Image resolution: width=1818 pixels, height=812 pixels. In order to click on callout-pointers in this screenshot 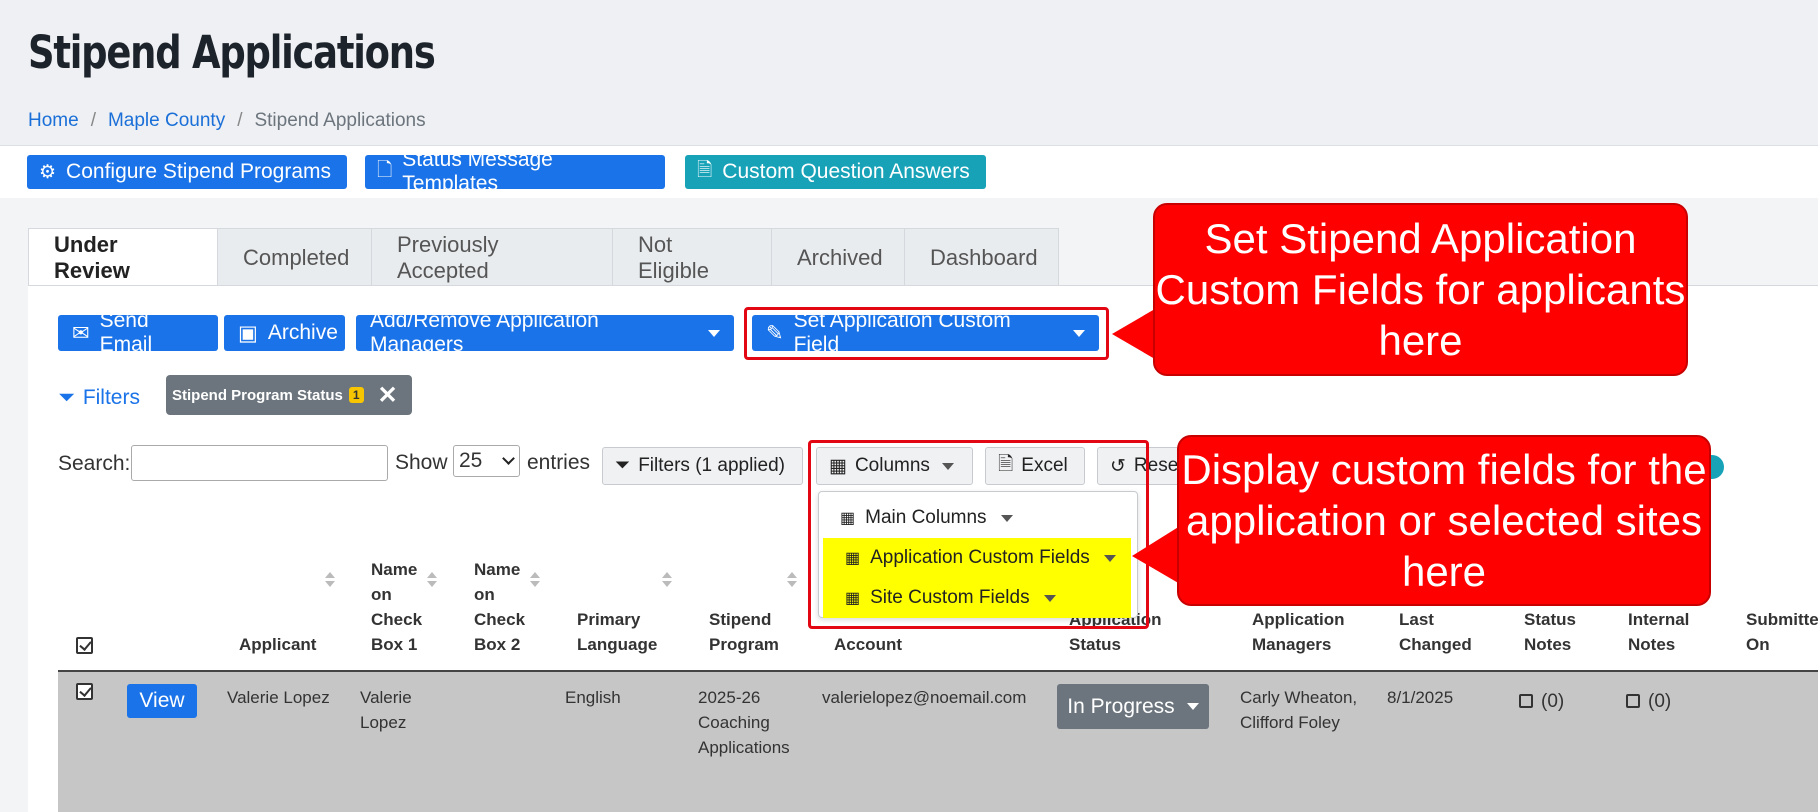, I will do `click(1418, 445)`.